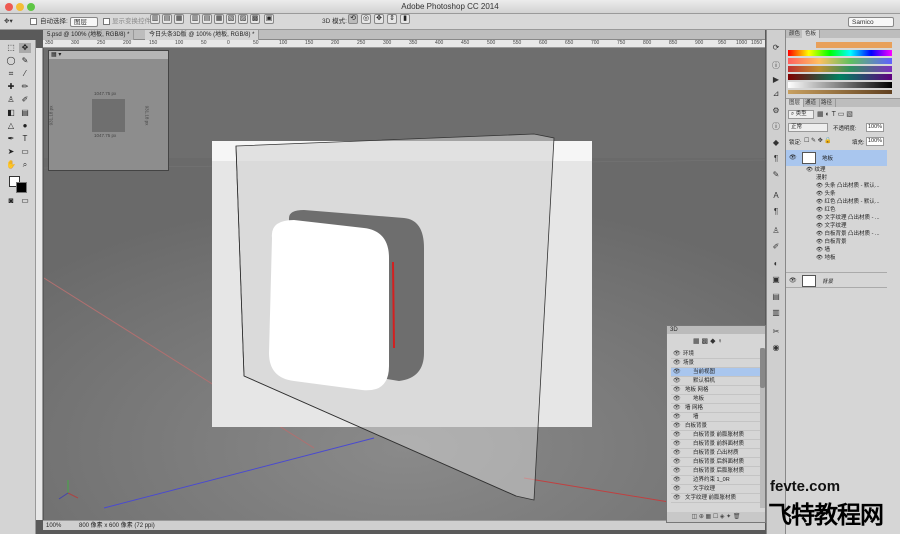 This screenshot has width=900, height=534. Describe the element at coordinates (818, 140) in the screenshot. I see `lock-icons: ☐ ✎ ✥ 🔒` at that location.